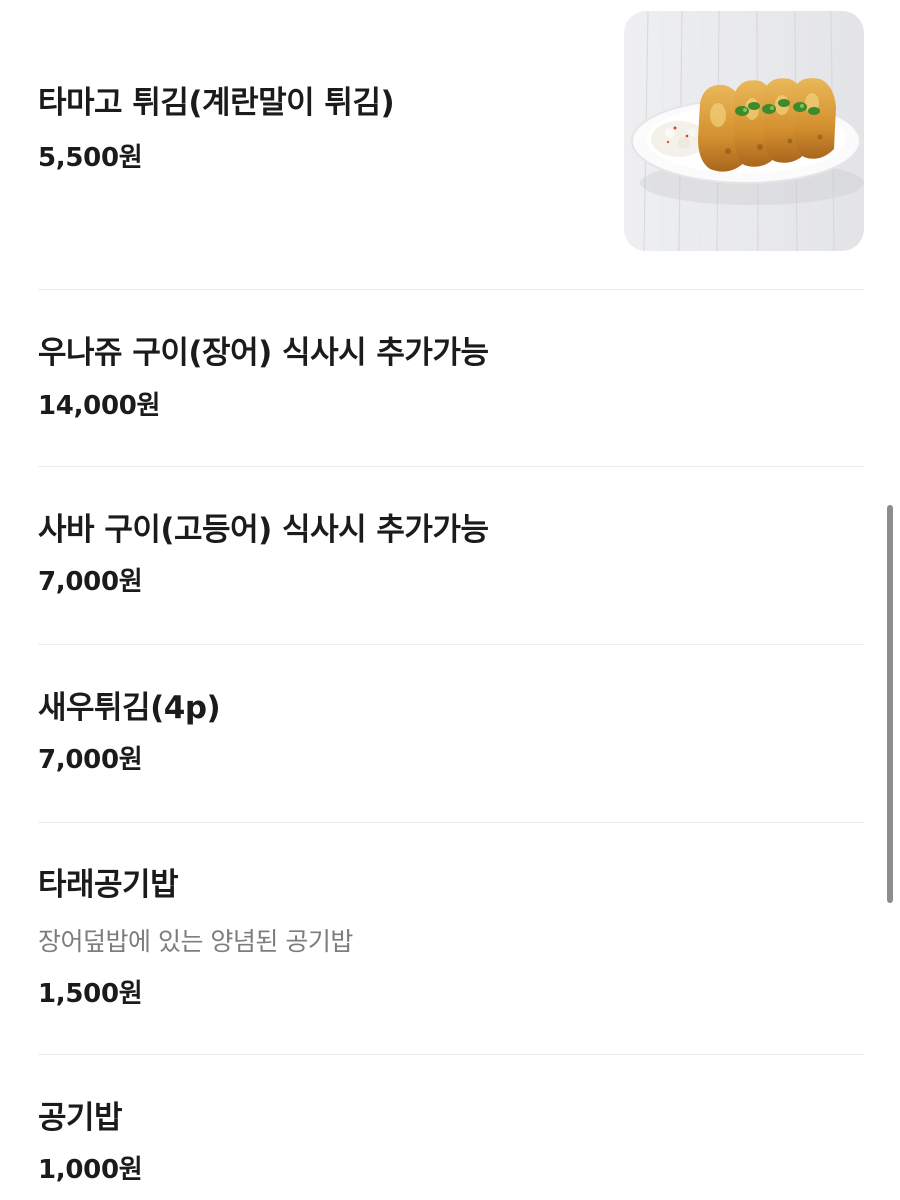 The width and height of the screenshot is (900, 1200). Describe the element at coordinates (129, 708) in the screenshot. I see `menu-item-name: 새우튀김(4p)` at that location.